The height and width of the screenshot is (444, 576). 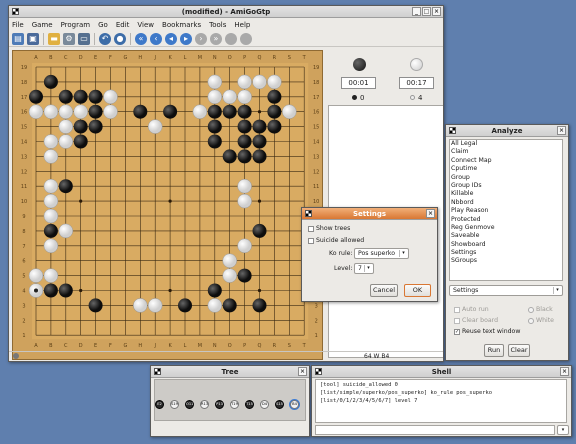 What do you see at coordinates (487, 331) in the screenshot?
I see `reuse-text-window-checkbox: ✓ Reuse text window` at bounding box center [487, 331].